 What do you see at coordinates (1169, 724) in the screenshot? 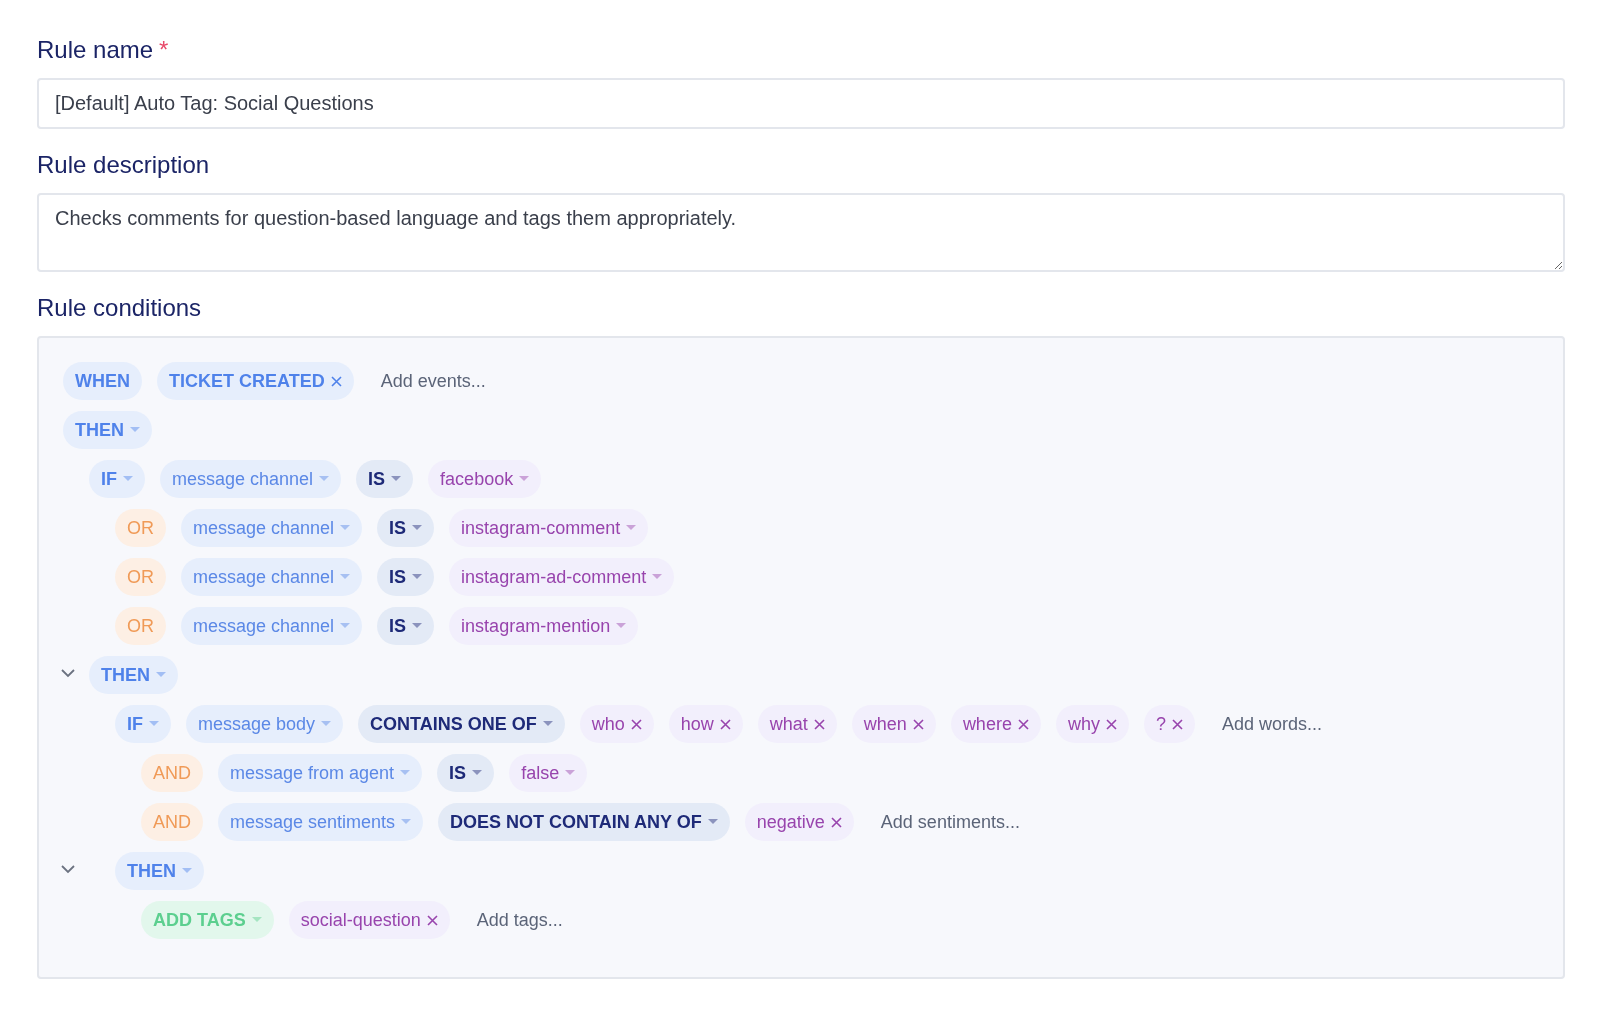
I see `value-chip: ?` at bounding box center [1169, 724].